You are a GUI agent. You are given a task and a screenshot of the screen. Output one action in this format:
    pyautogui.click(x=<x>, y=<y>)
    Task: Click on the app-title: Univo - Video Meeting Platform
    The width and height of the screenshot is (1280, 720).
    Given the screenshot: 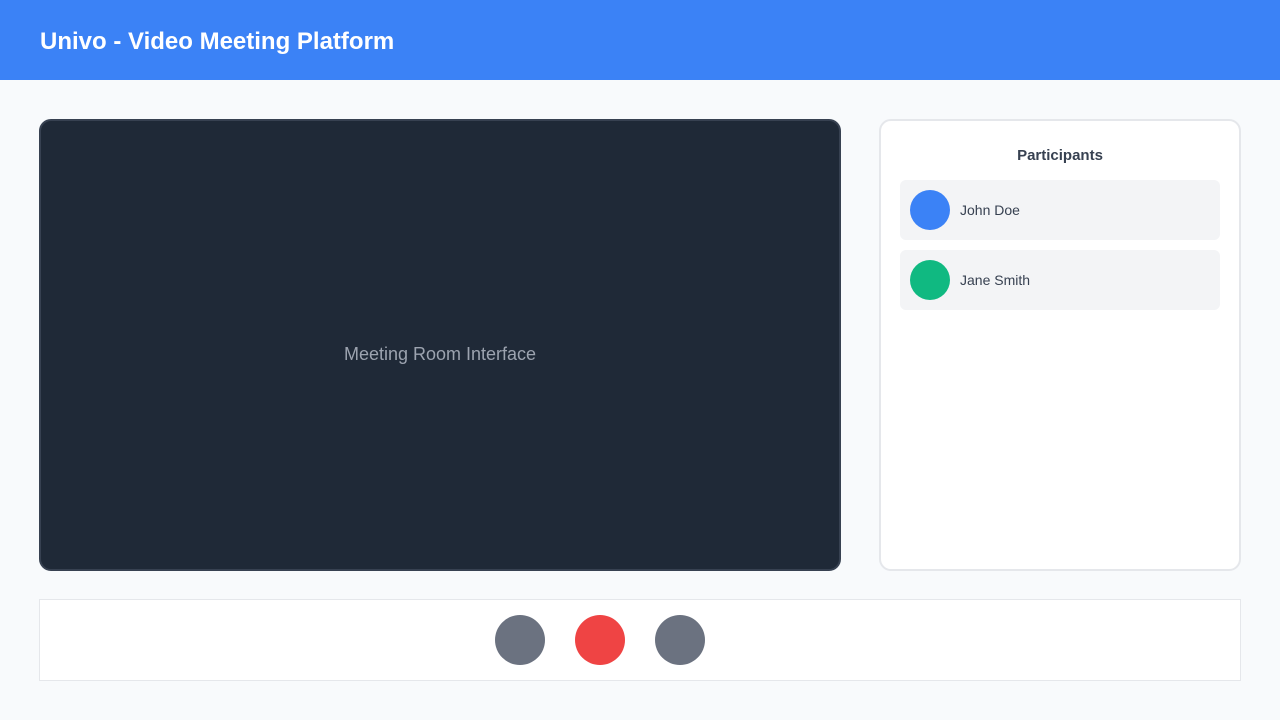 What is the action you would take?
    pyautogui.click(x=217, y=41)
    